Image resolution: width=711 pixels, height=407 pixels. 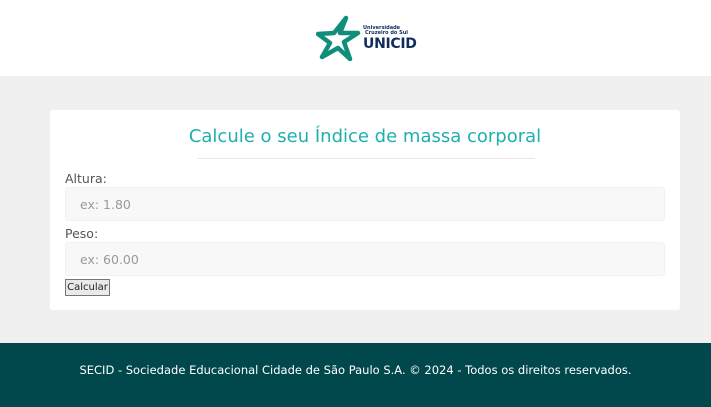 What do you see at coordinates (365, 136) in the screenshot?
I see `page-title: Calcule o seu Índice de massa corporal` at bounding box center [365, 136].